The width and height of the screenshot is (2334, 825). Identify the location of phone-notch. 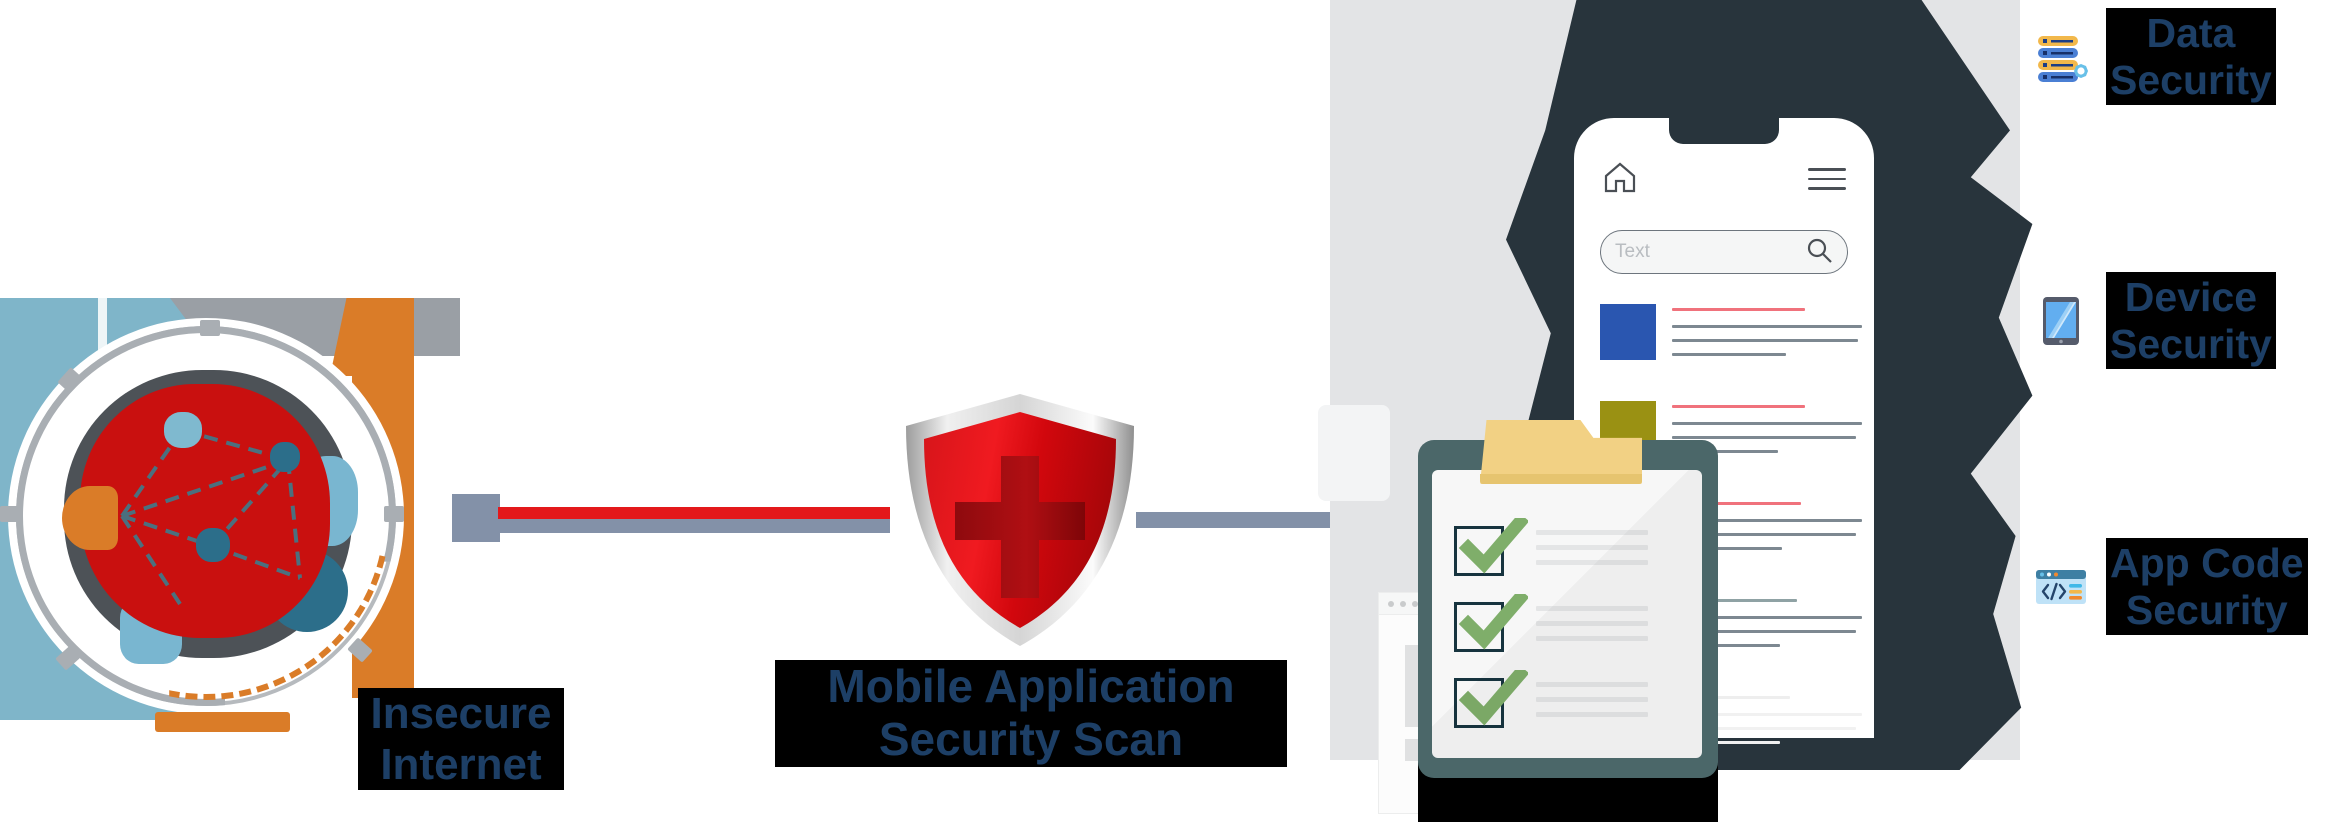
(1724, 131).